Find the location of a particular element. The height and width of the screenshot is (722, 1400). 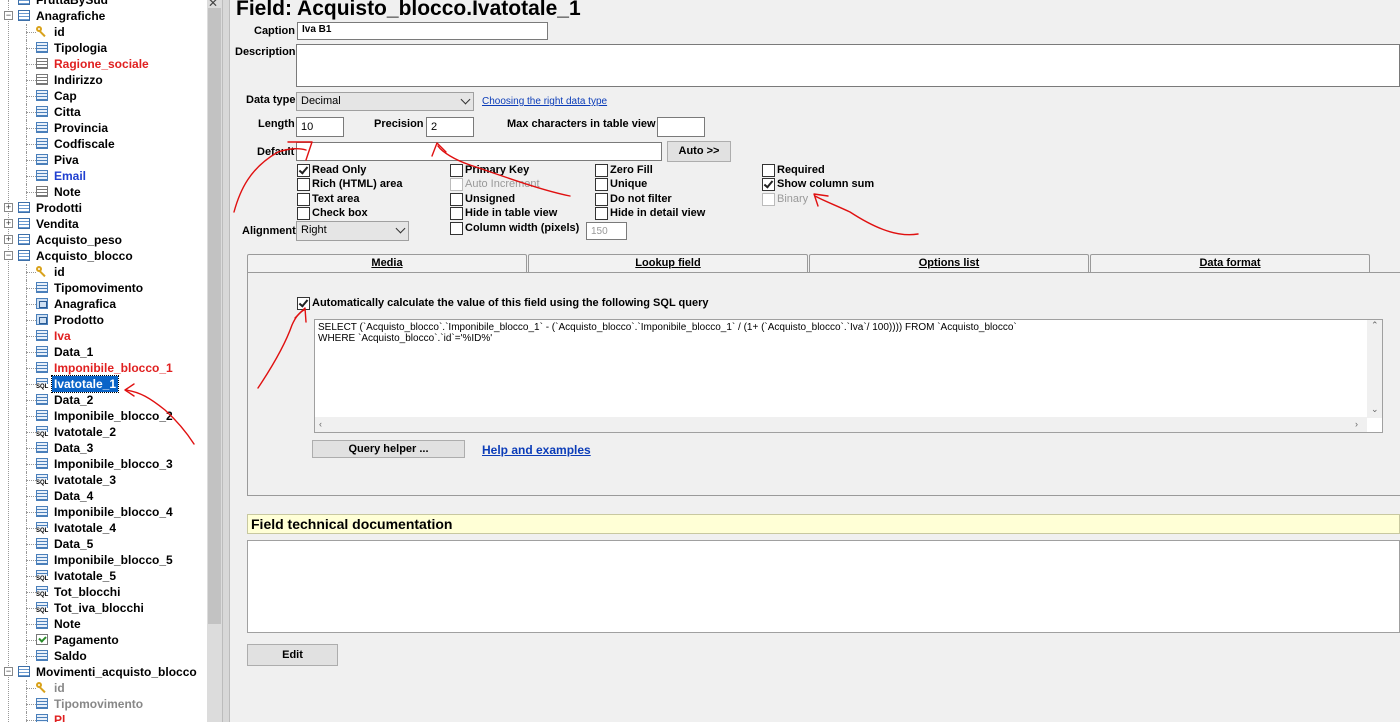

tree-item-label: Tipomovimento is located at coordinates (99, 704).